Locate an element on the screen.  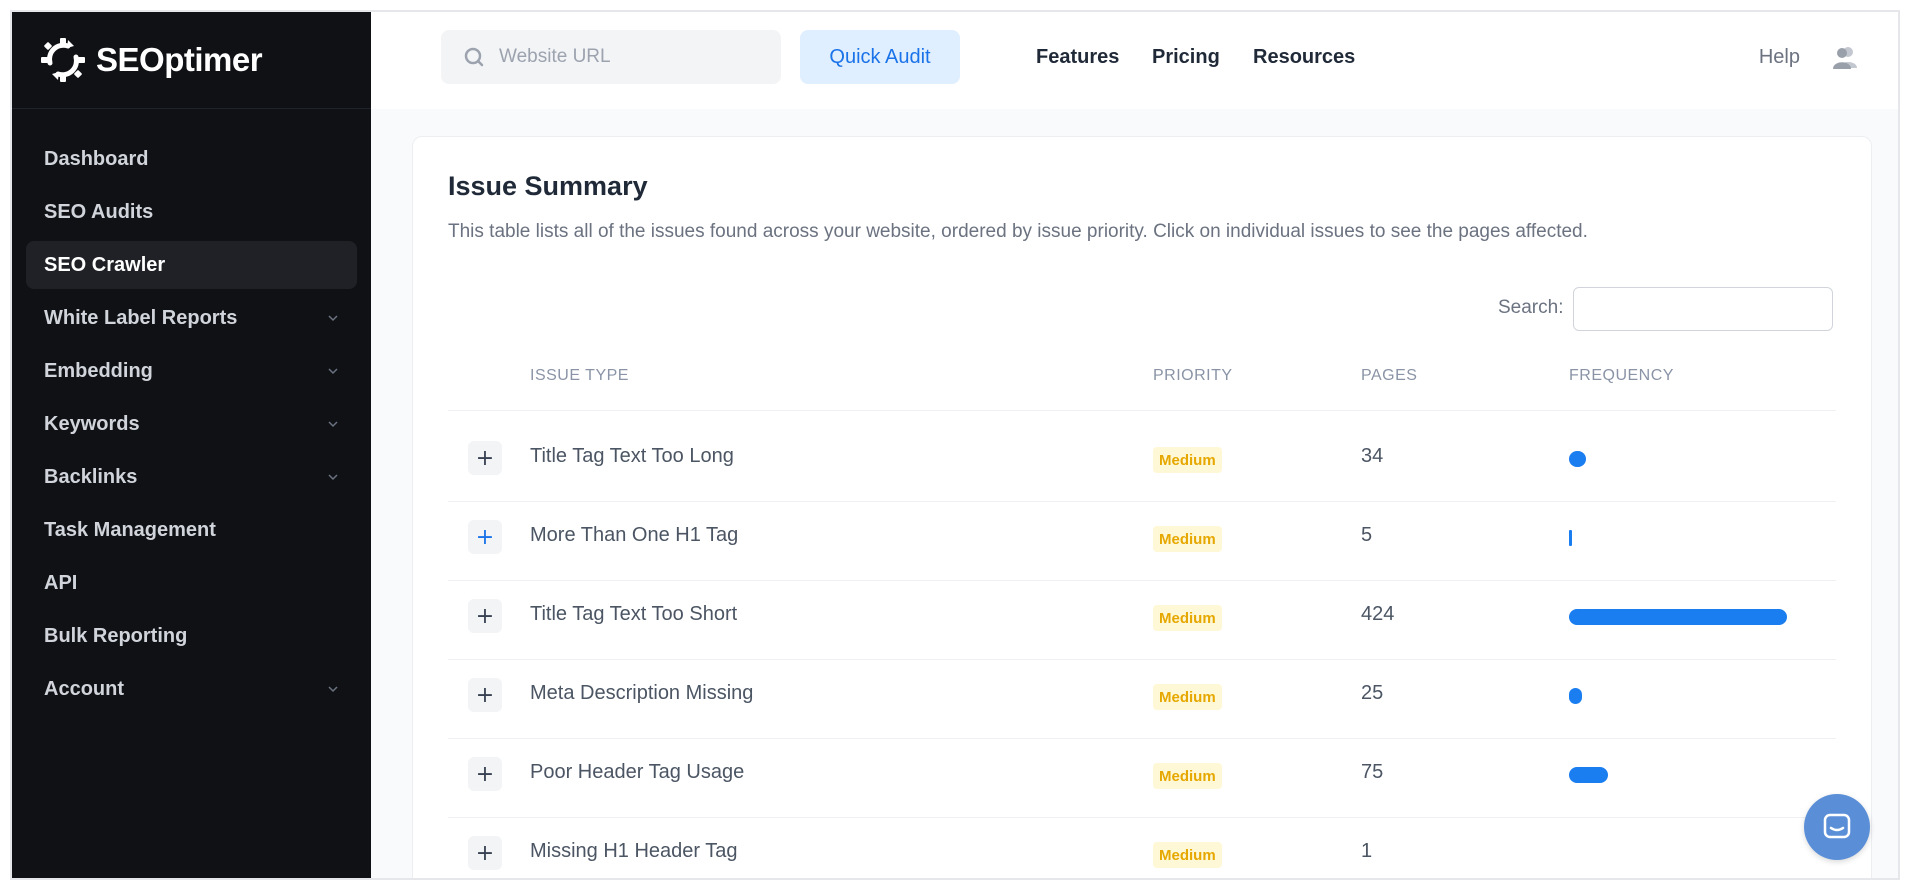
url-search-box is located at coordinates (611, 57).